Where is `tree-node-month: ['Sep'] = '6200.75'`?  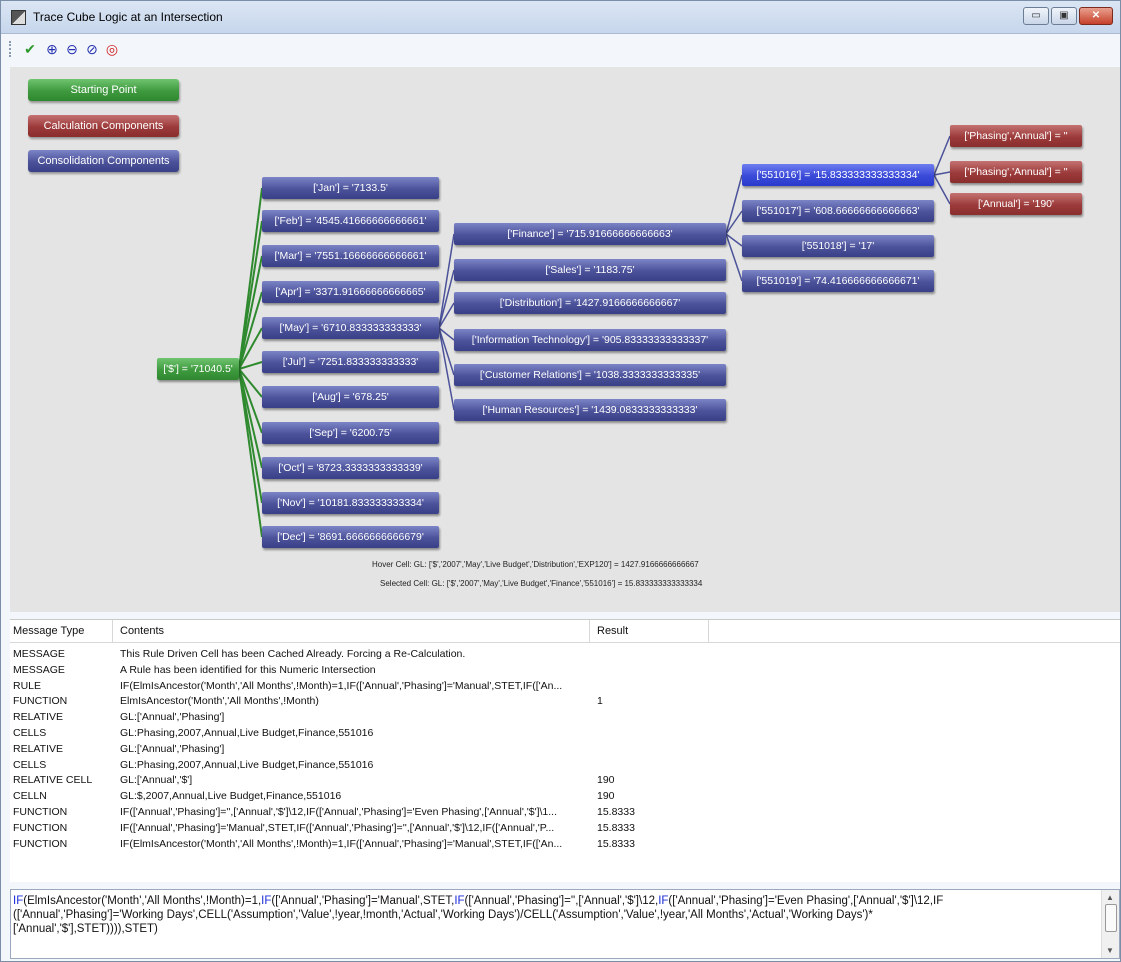 tree-node-month: ['Sep'] = '6200.75' is located at coordinates (350, 433).